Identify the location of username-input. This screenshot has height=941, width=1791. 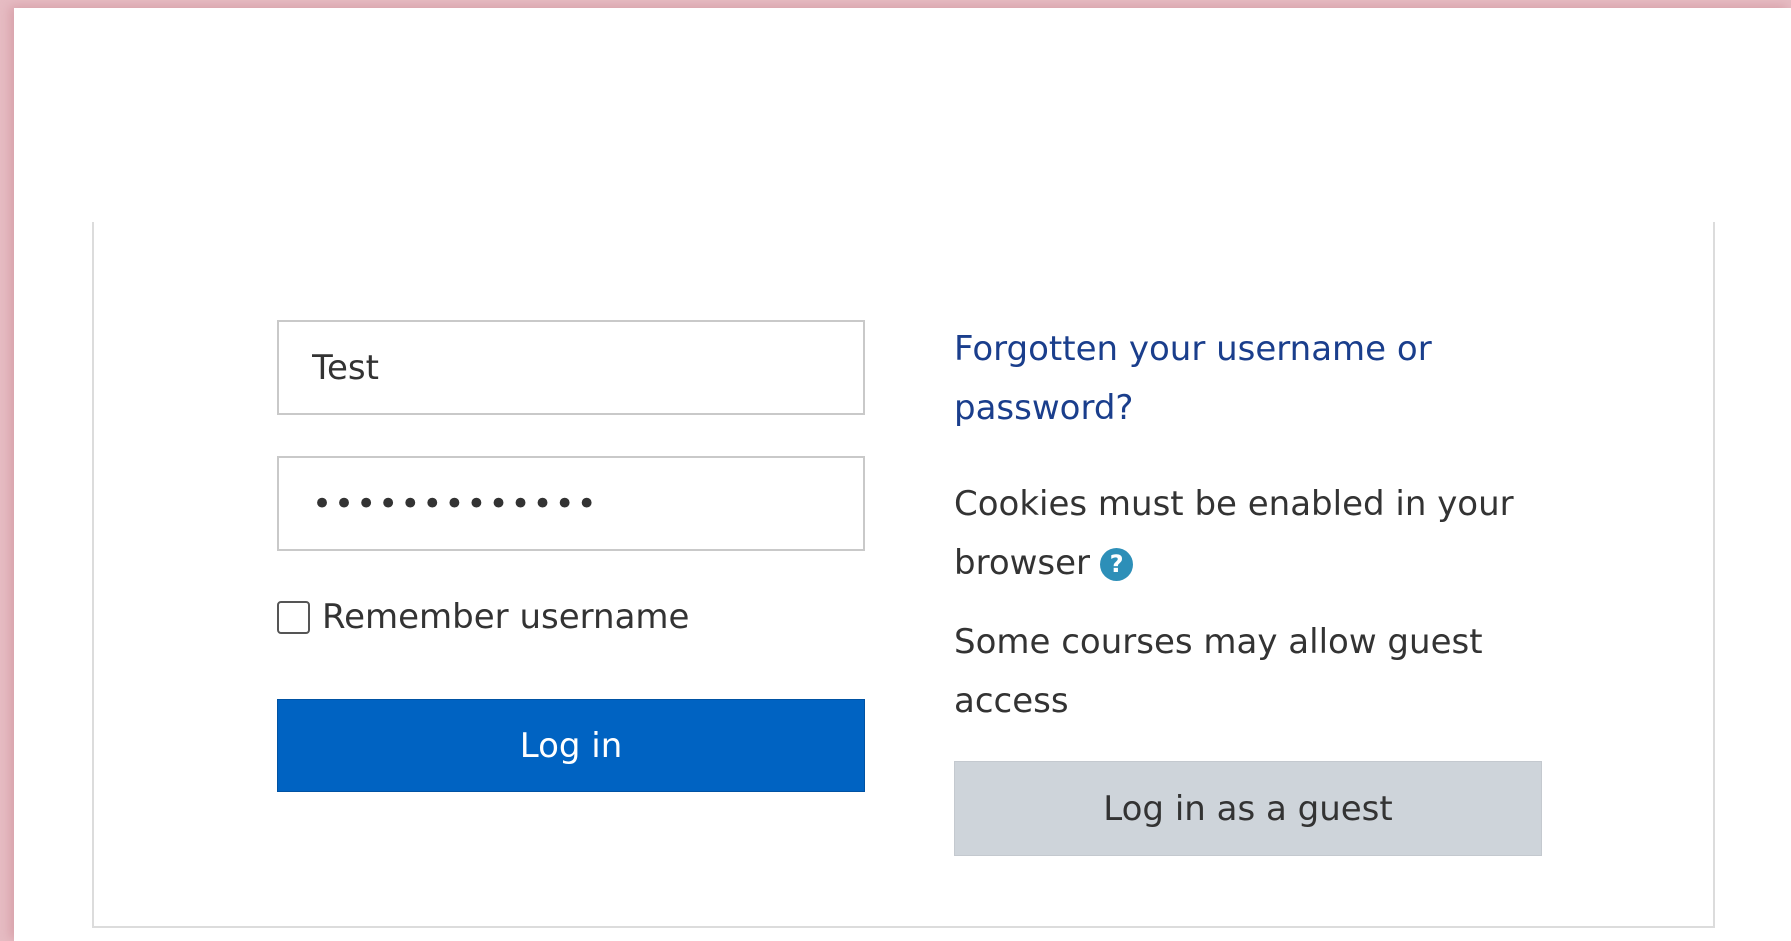
(571, 367).